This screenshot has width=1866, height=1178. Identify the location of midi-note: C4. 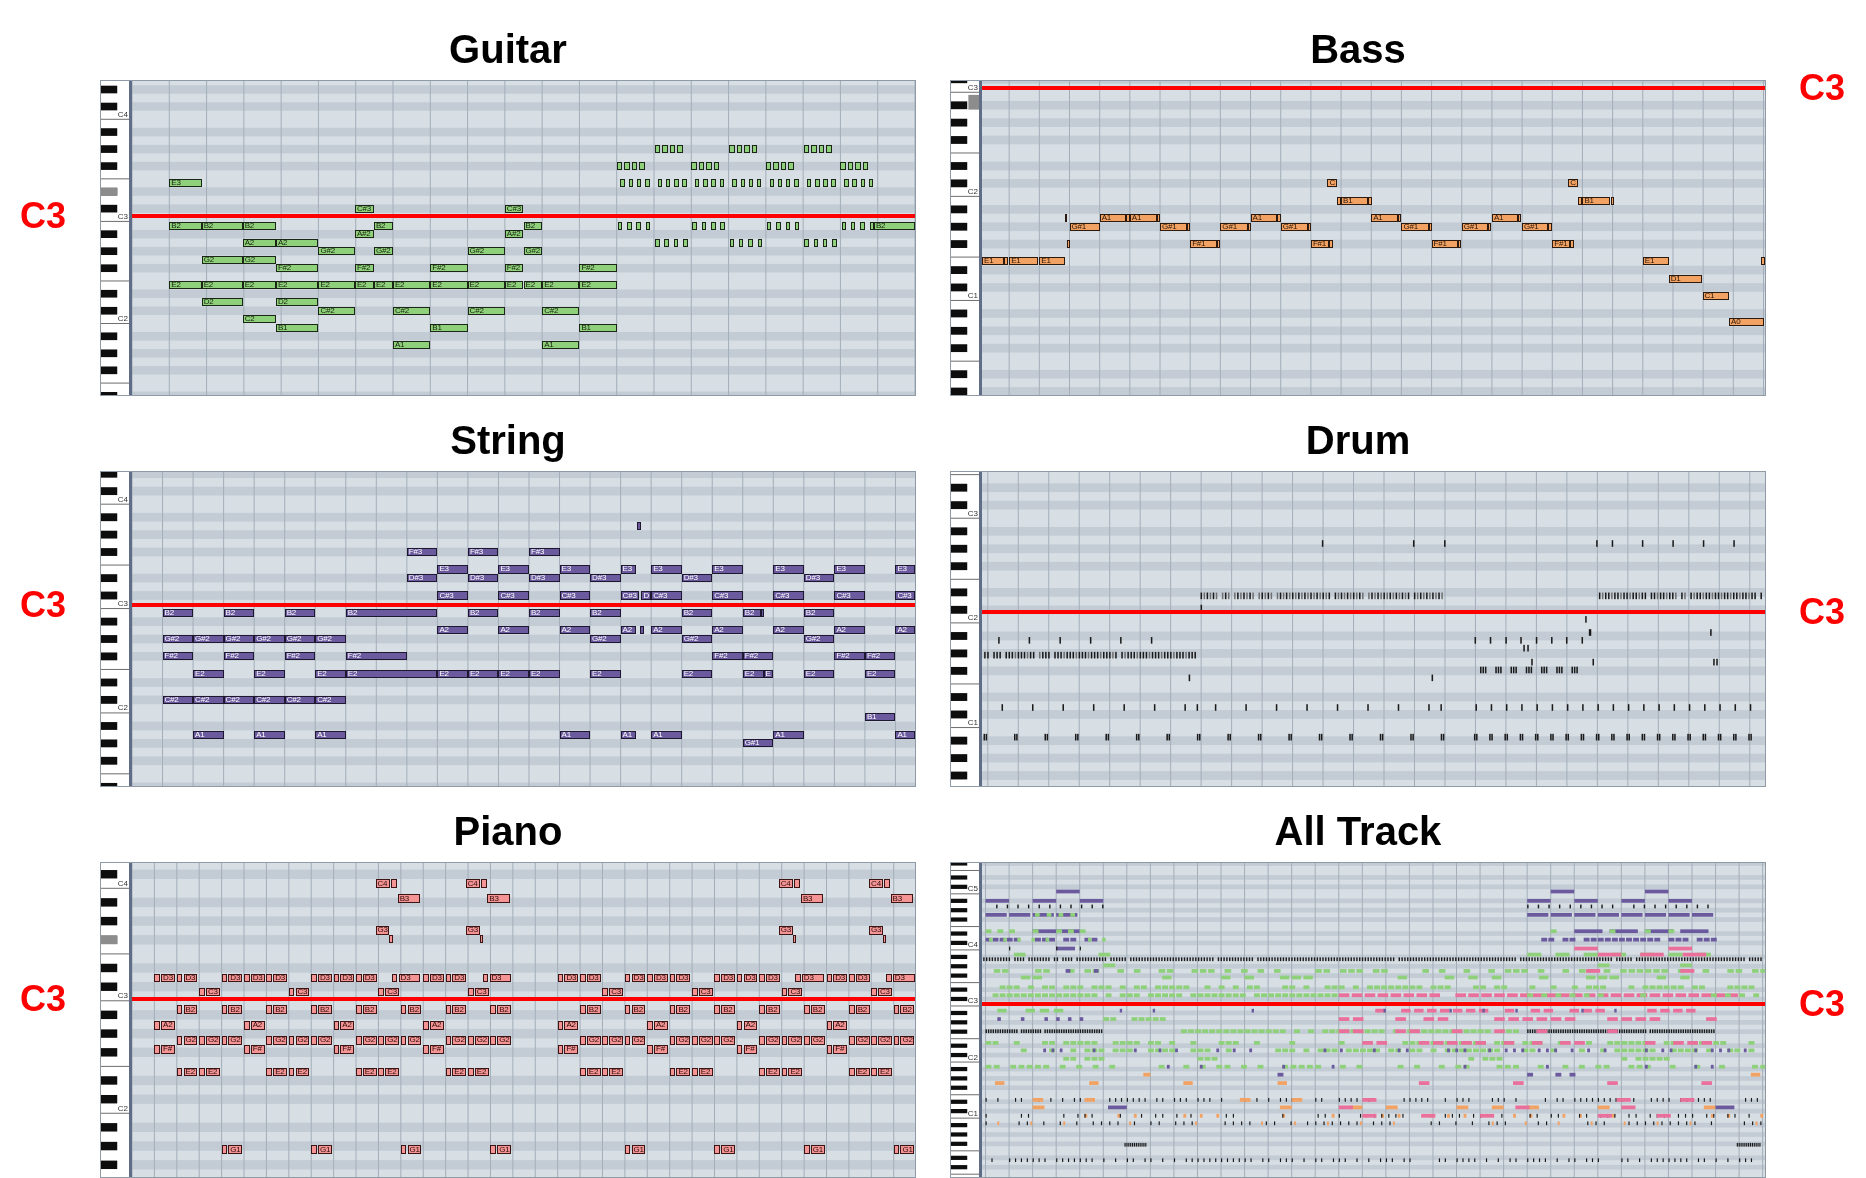
(382, 883).